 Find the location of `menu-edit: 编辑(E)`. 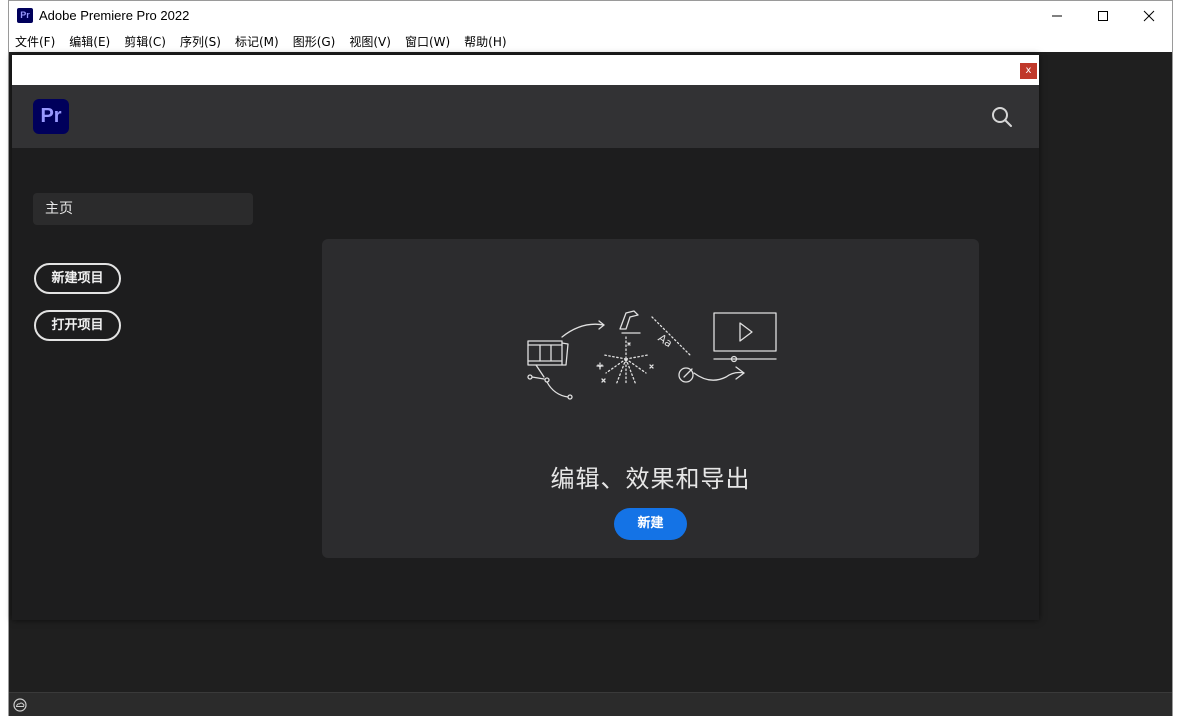

menu-edit: 编辑(E) is located at coordinates (89, 41).